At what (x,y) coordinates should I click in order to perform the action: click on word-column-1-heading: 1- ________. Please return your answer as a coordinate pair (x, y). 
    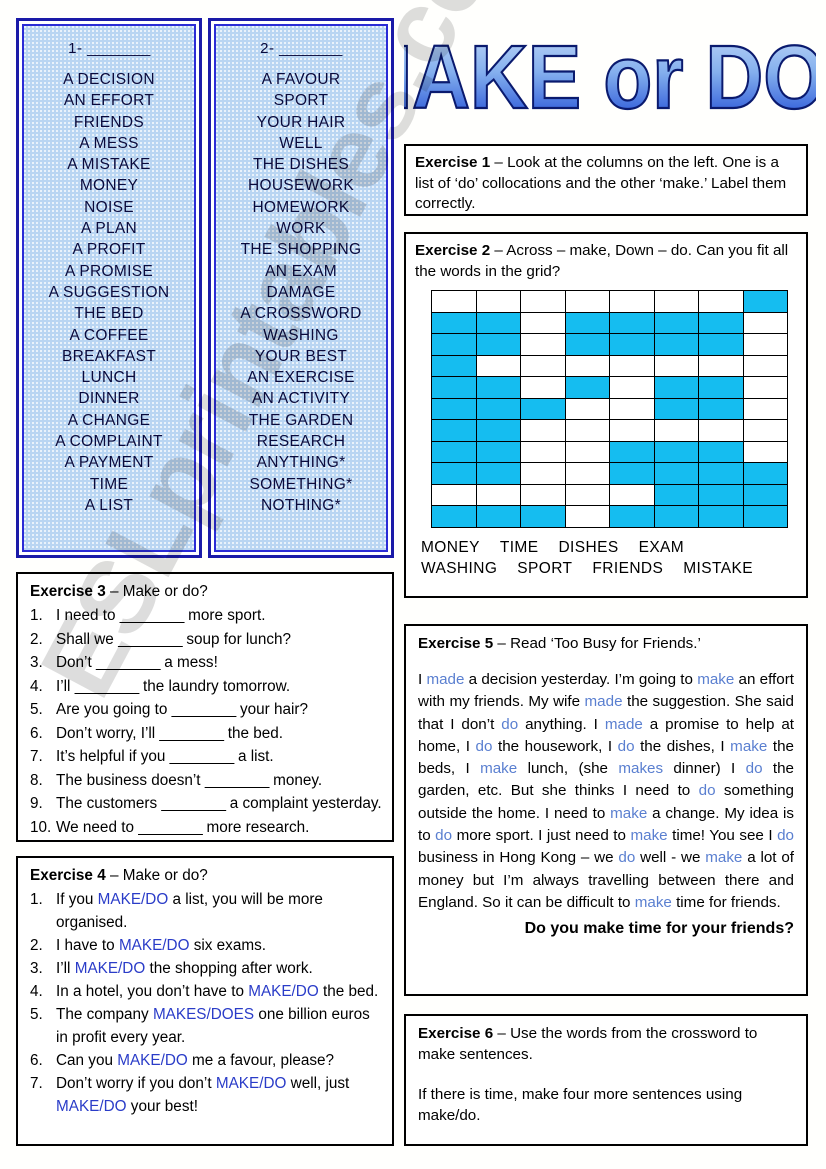
    Looking at the image, I should click on (109, 48).